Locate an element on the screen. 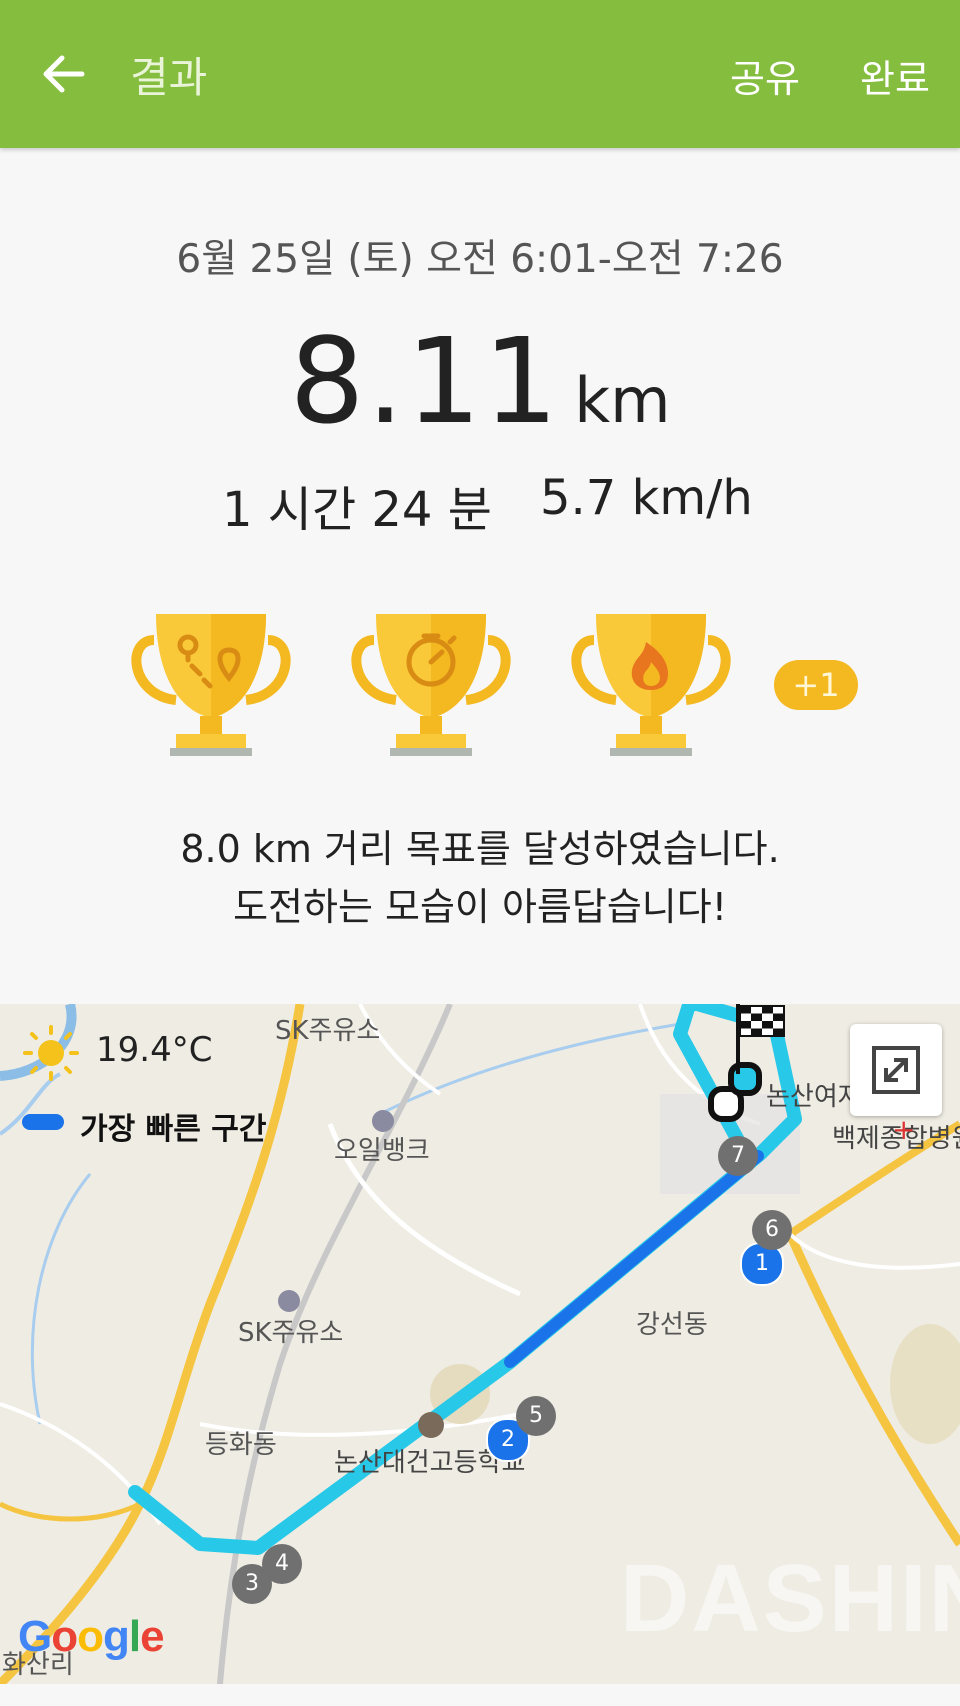 The height and width of the screenshot is (1706, 960). route-marker: 4 is located at coordinates (282, 1564).